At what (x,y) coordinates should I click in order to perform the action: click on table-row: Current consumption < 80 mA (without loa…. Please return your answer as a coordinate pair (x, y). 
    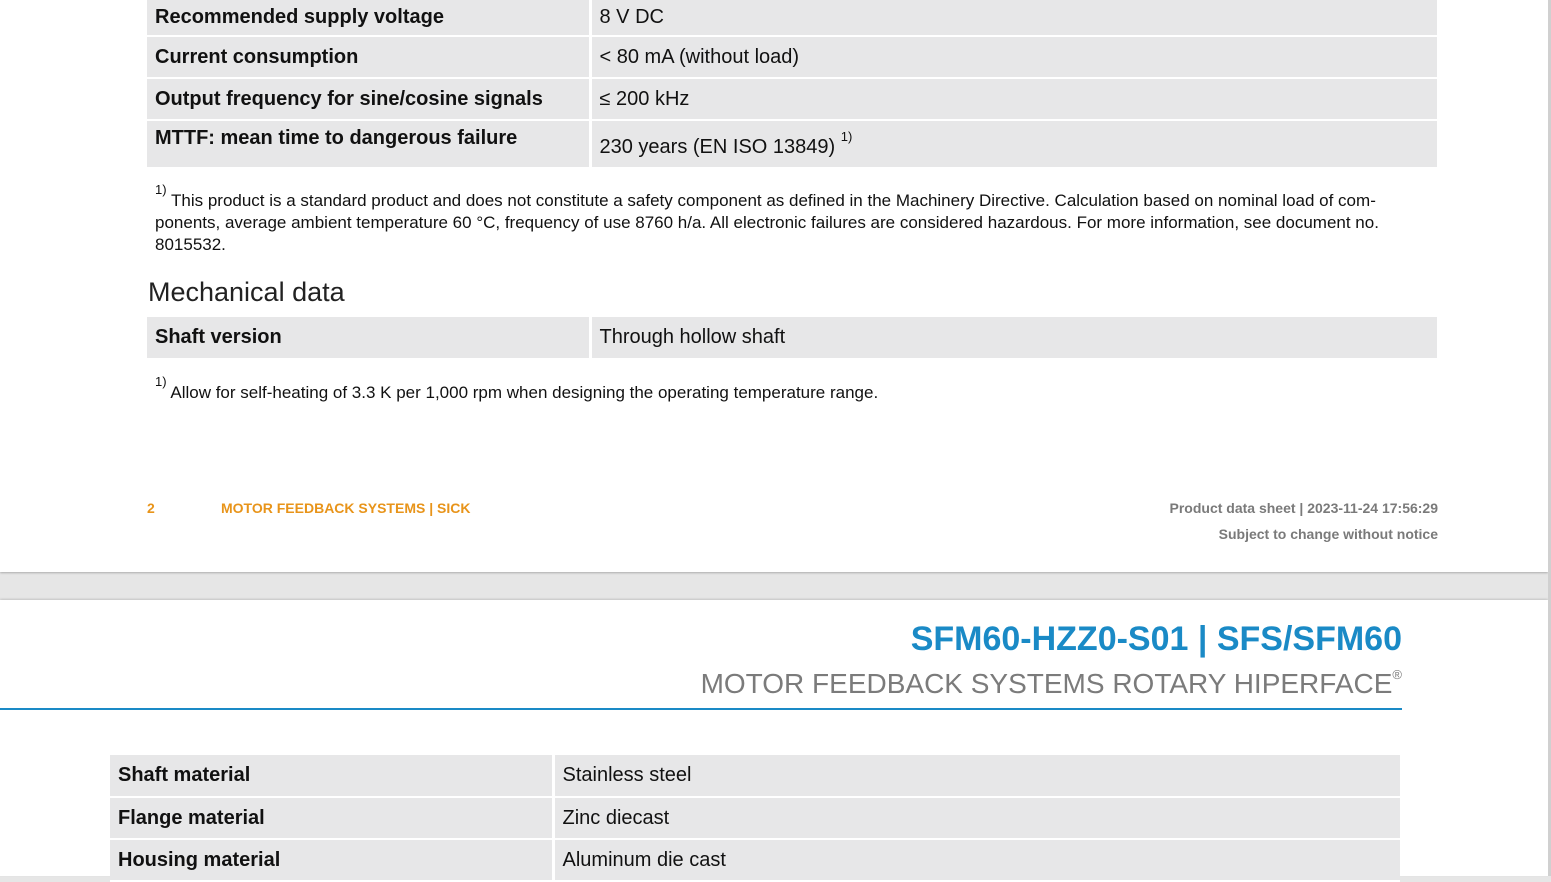
    Looking at the image, I should click on (792, 57).